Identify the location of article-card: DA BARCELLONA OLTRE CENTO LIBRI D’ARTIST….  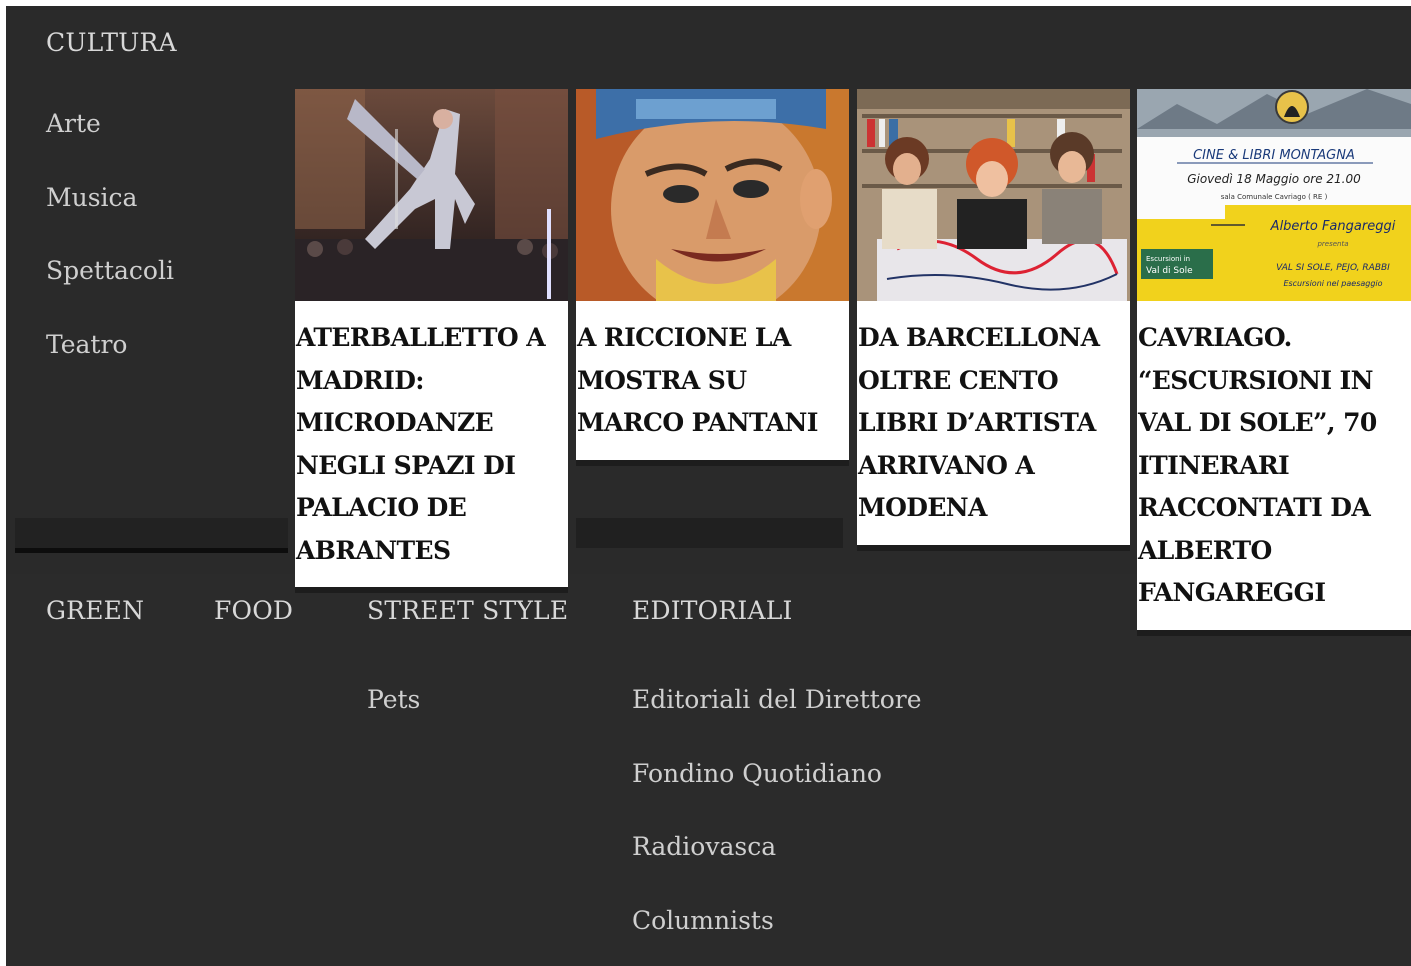
(993, 317).